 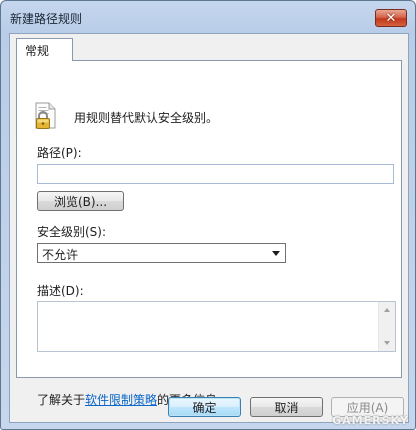 What do you see at coordinates (204, 407) in the screenshot?
I see `ok-button: 确定` at bounding box center [204, 407].